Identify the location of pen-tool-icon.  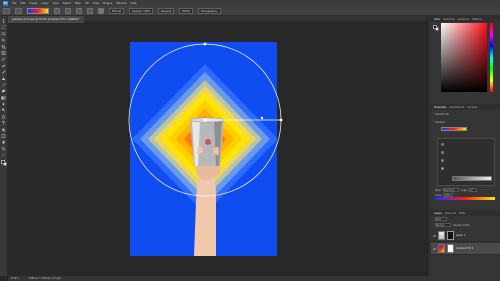
(3, 116).